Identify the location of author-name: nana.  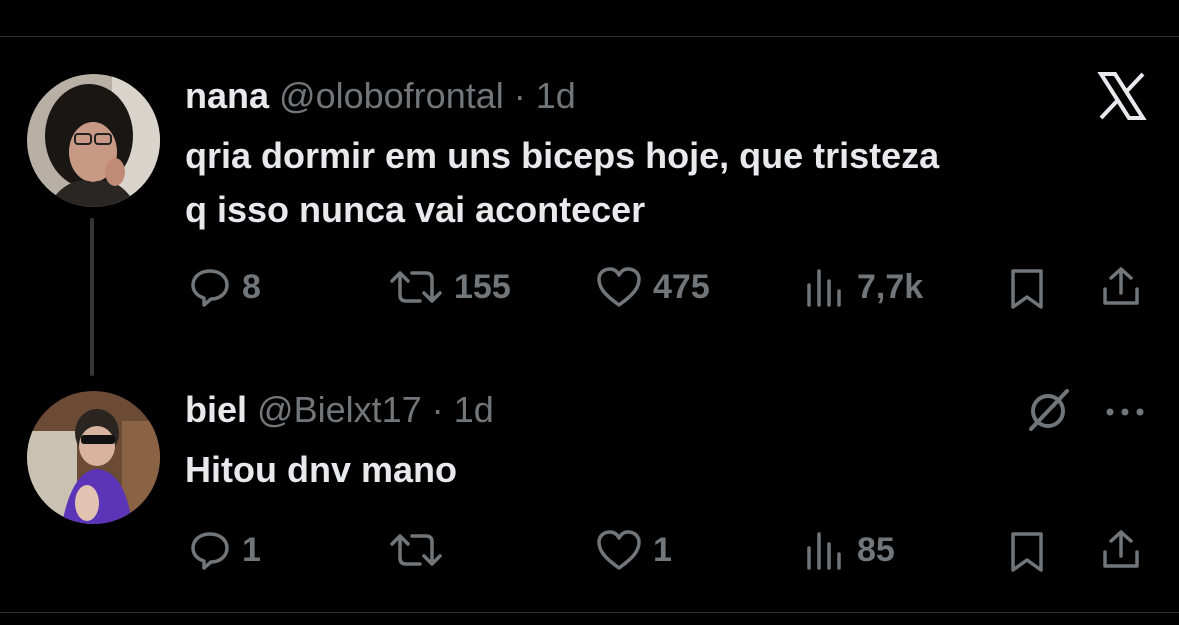
(227, 95).